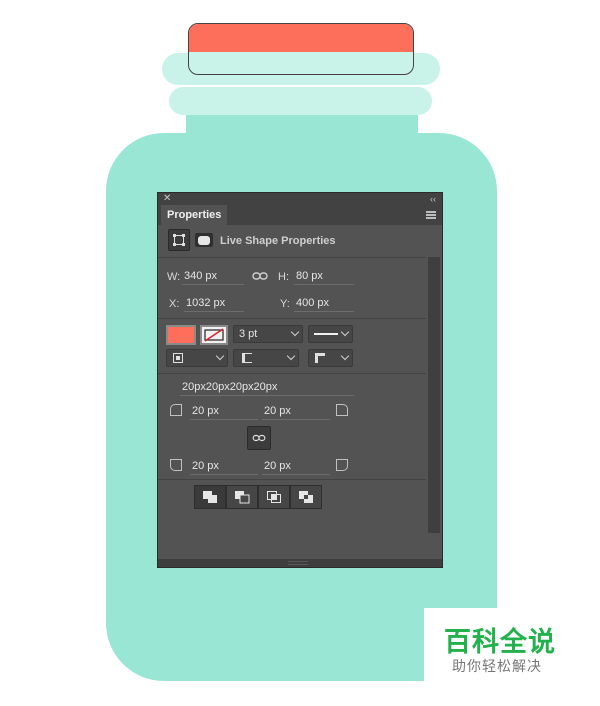  I want to click on height-label: H:, so click(283, 277).